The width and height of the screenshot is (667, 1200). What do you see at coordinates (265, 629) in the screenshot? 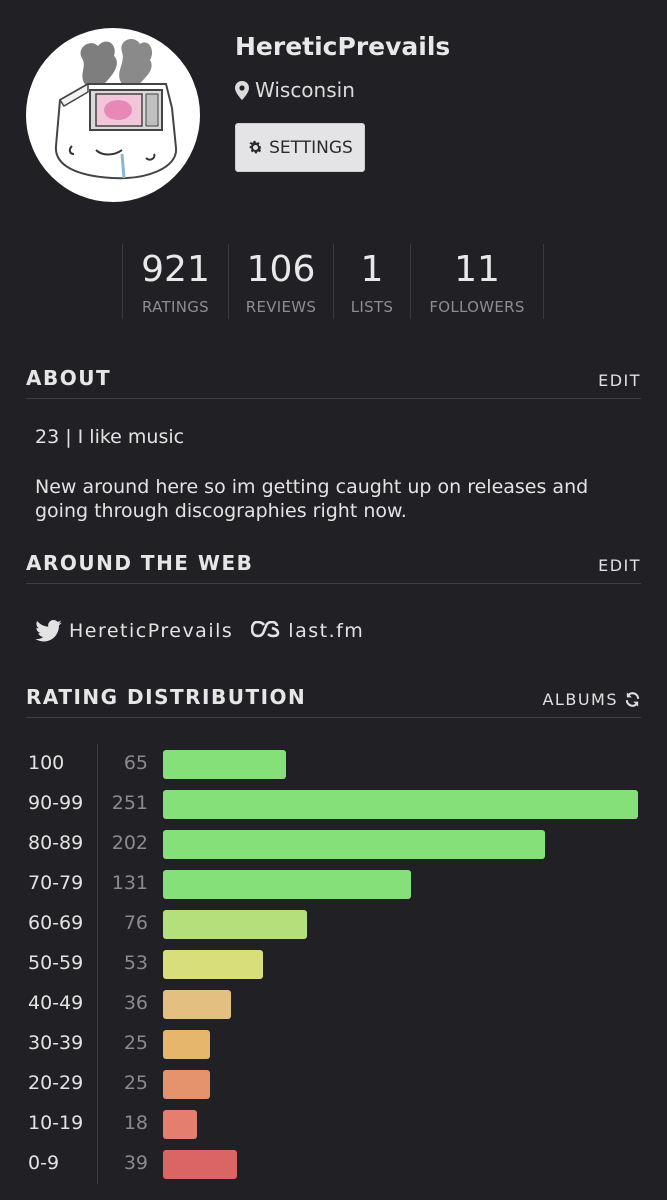
I see `lastfm-icon` at bounding box center [265, 629].